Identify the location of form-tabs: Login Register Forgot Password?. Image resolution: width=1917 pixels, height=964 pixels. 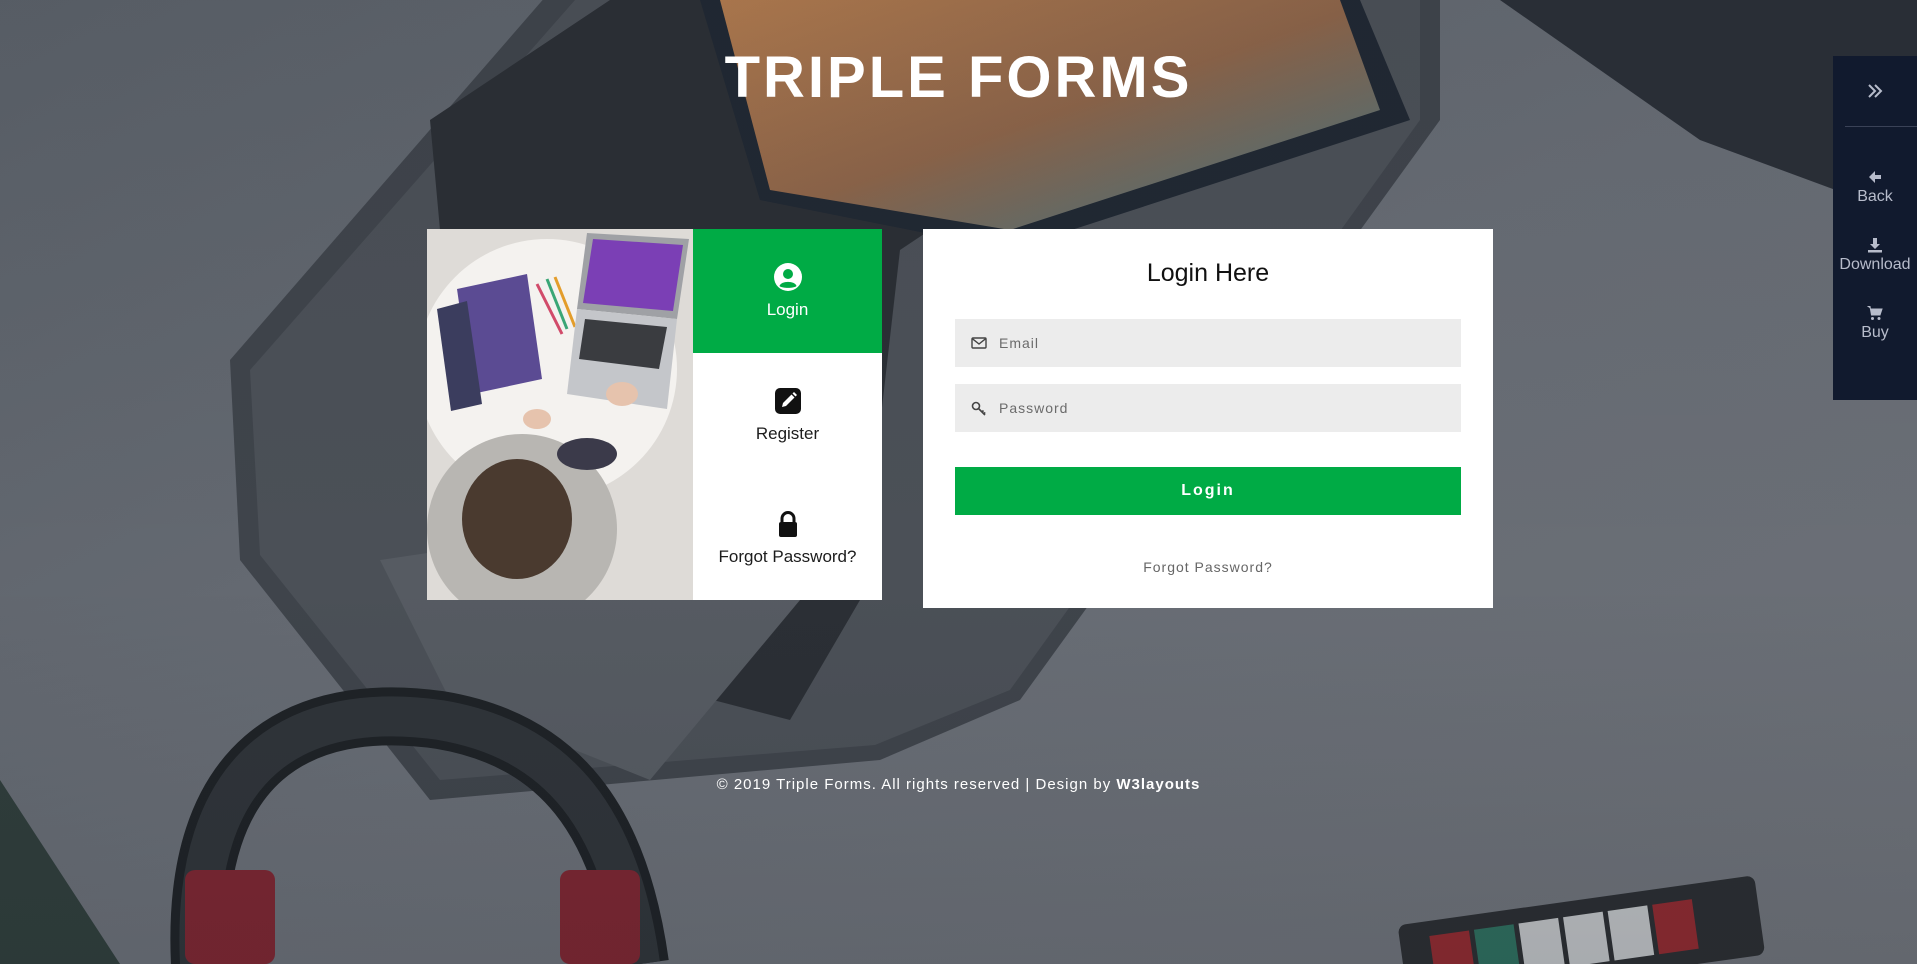
(787, 414).